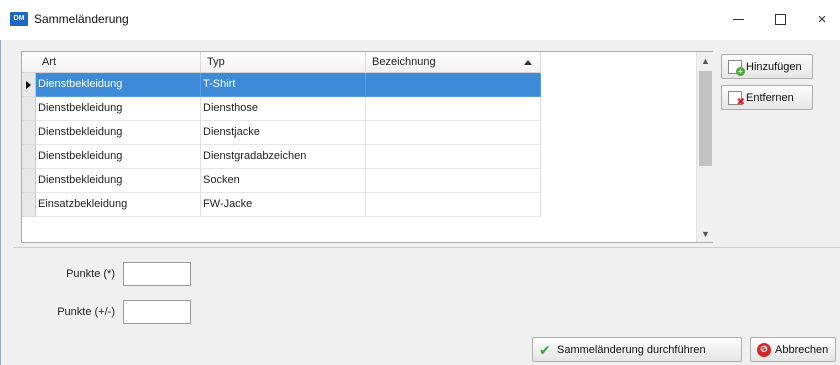  I want to click on execute-button-label: Sammeländerung durchführen, so click(631, 349).